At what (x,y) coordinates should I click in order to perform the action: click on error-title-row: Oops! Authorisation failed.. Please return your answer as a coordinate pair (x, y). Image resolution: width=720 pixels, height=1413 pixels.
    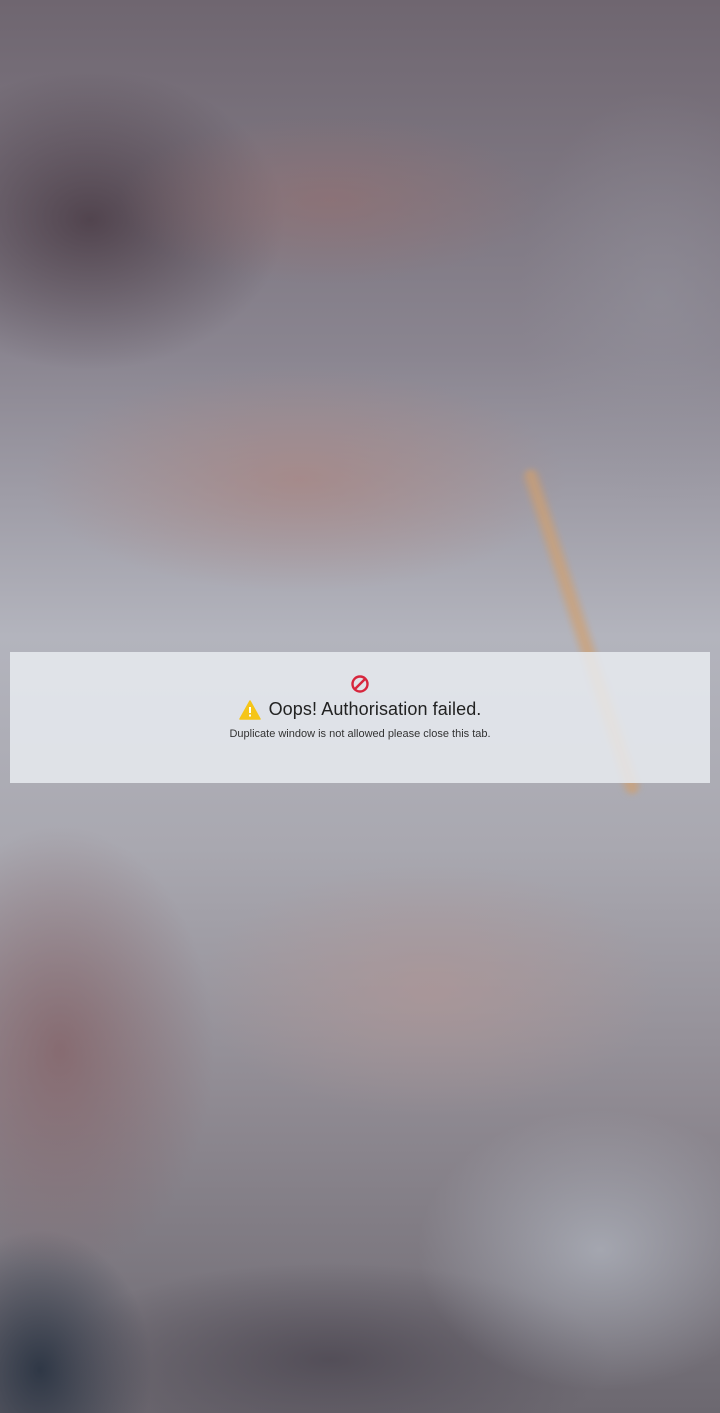
    Looking at the image, I should click on (360, 709).